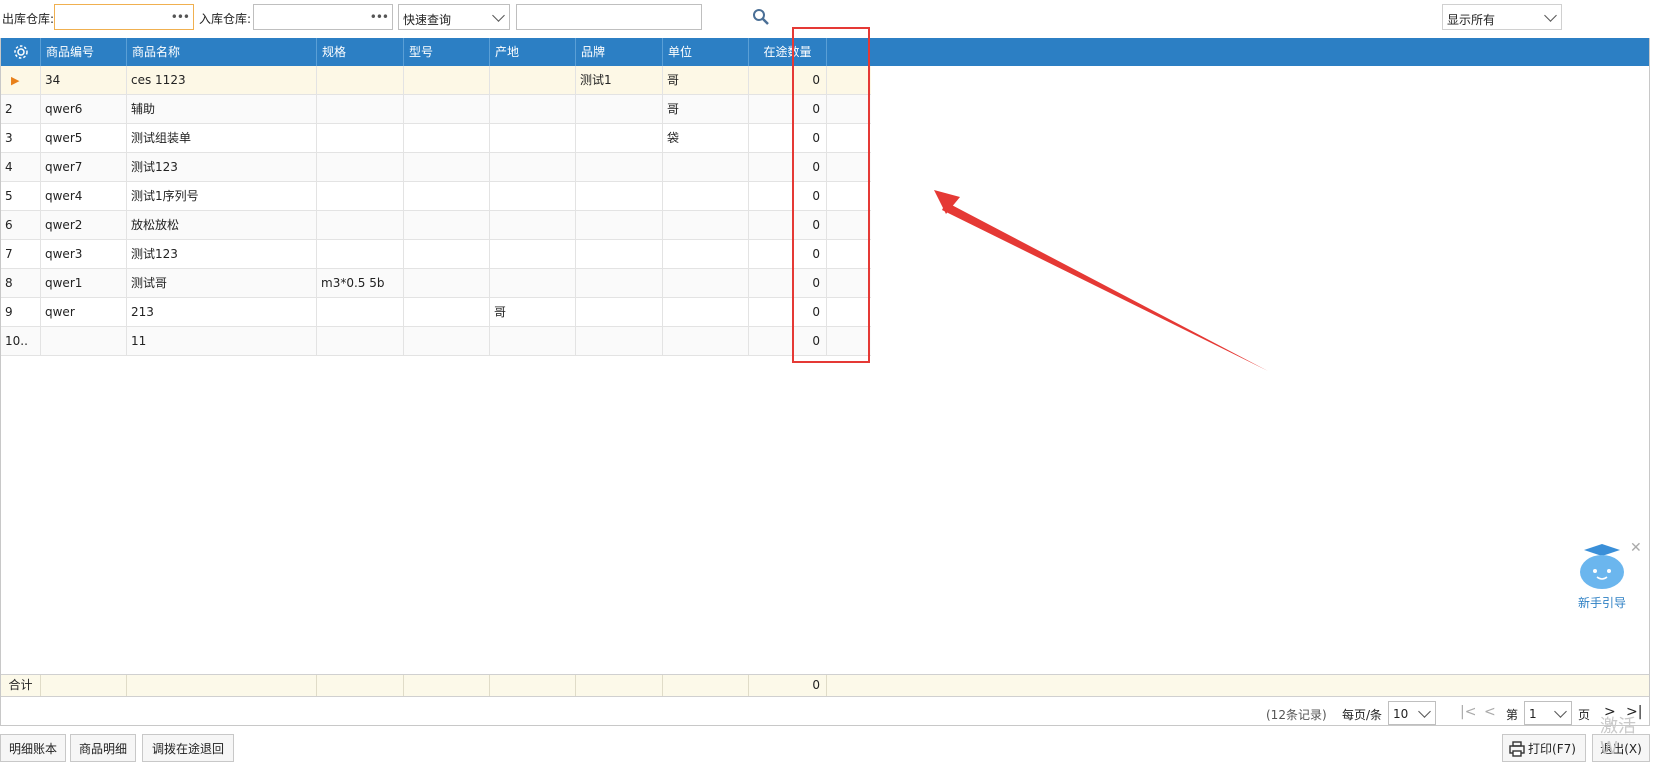 This screenshot has width=1654, height=768. Describe the element at coordinates (1618, 737) in the screenshot. I see `activation-watermark: 激活 W` at that location.